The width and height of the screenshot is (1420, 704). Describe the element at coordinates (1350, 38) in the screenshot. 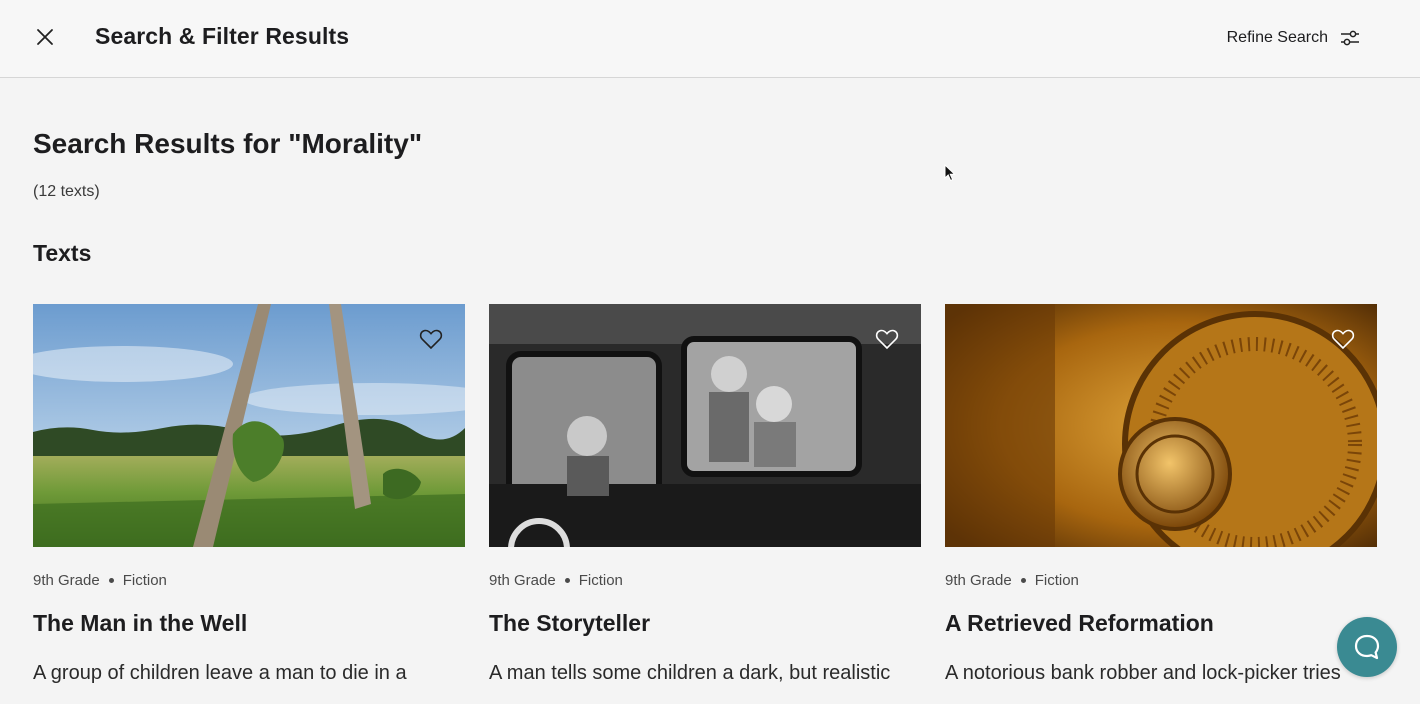

I see `sliders-icon` at that location.